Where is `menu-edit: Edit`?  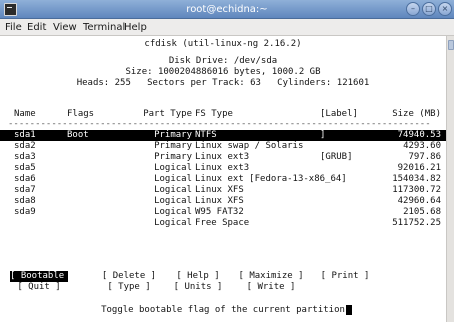
menu-edit: Edit is located at coordinates (36, 27).